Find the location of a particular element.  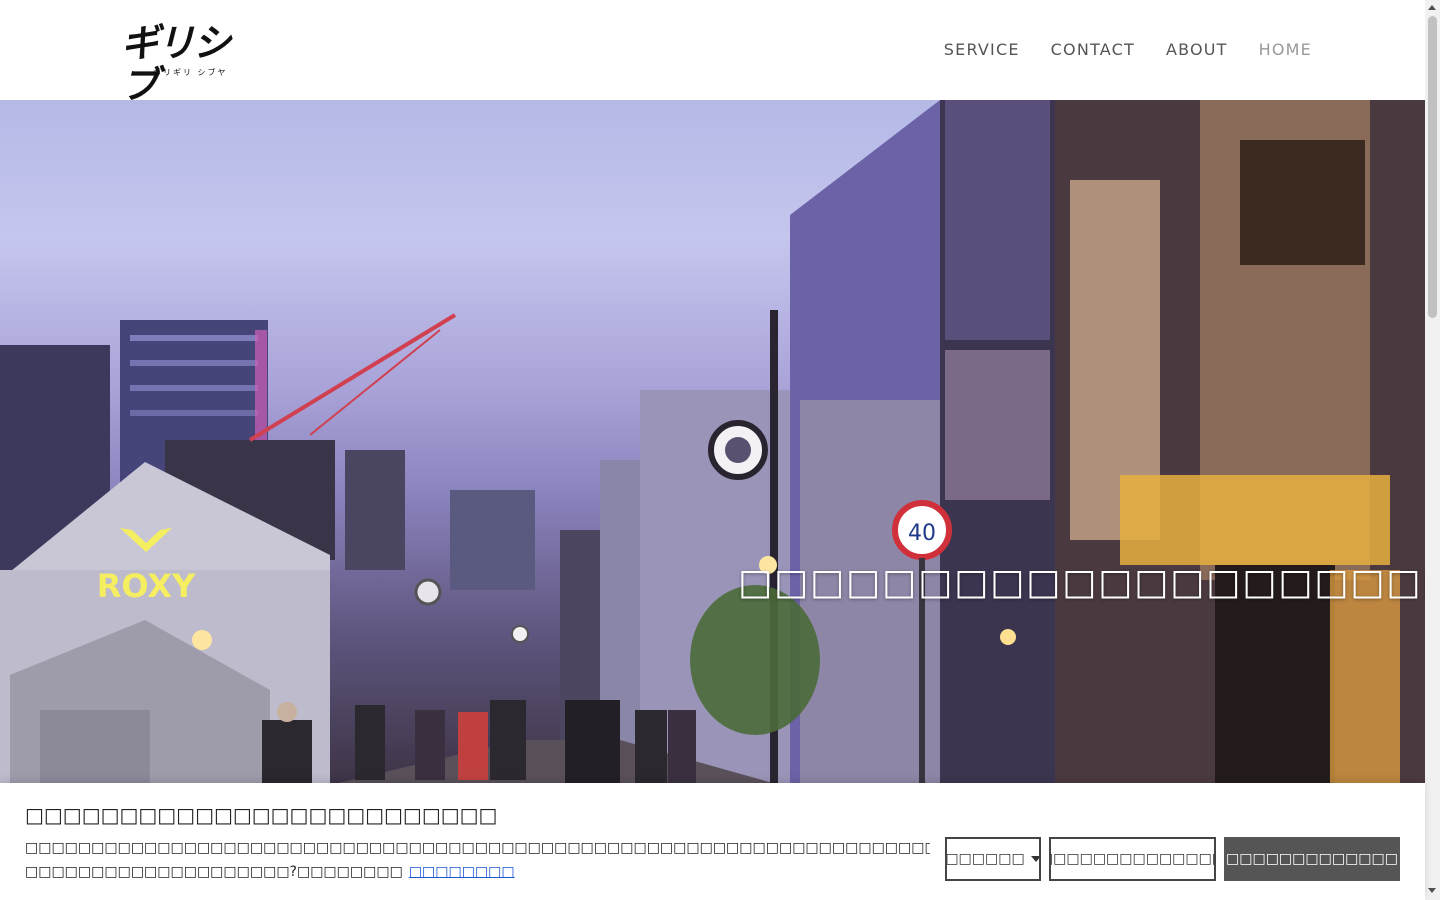

main-nav: SERVICE CONTACT ABOUT HOME is located at coordinates (1128, 50).